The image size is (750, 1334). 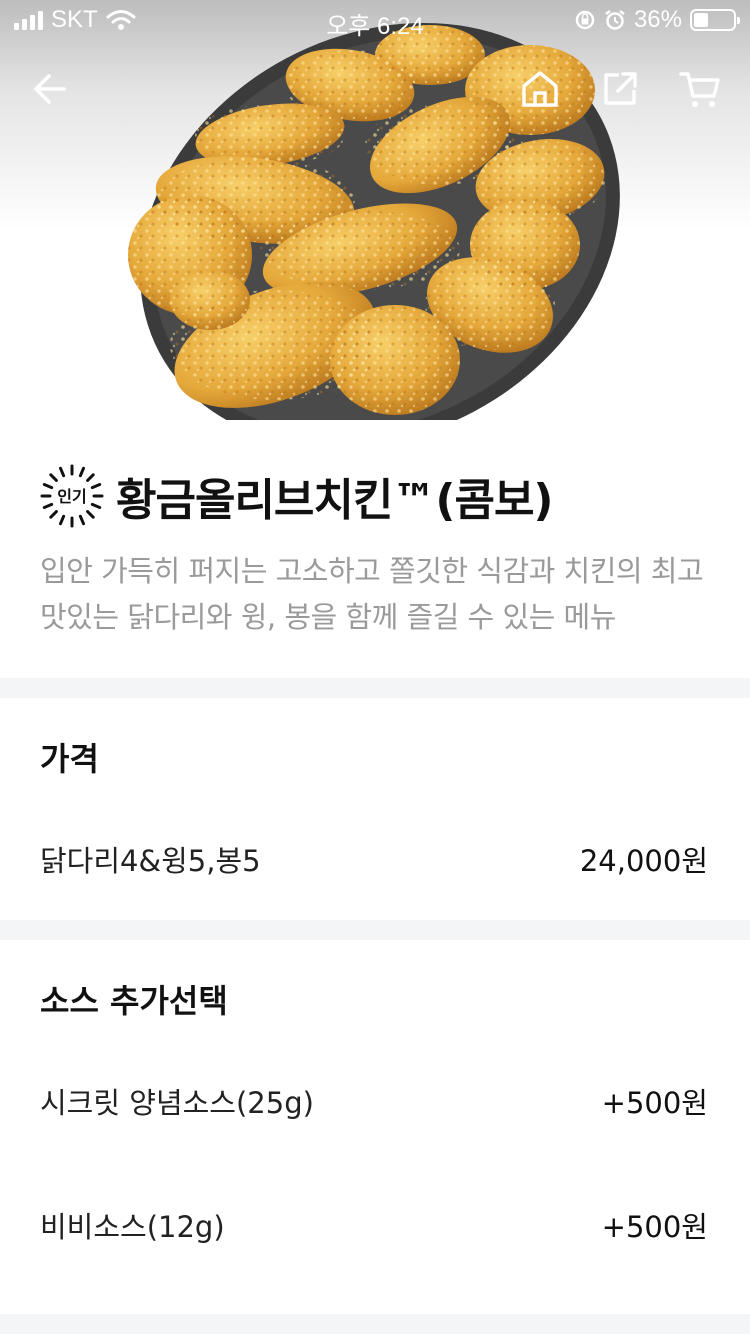 I want to click on sauce-option-row: 시크릿 양념소스(25g) +500원, so click(x=374, y=1101).